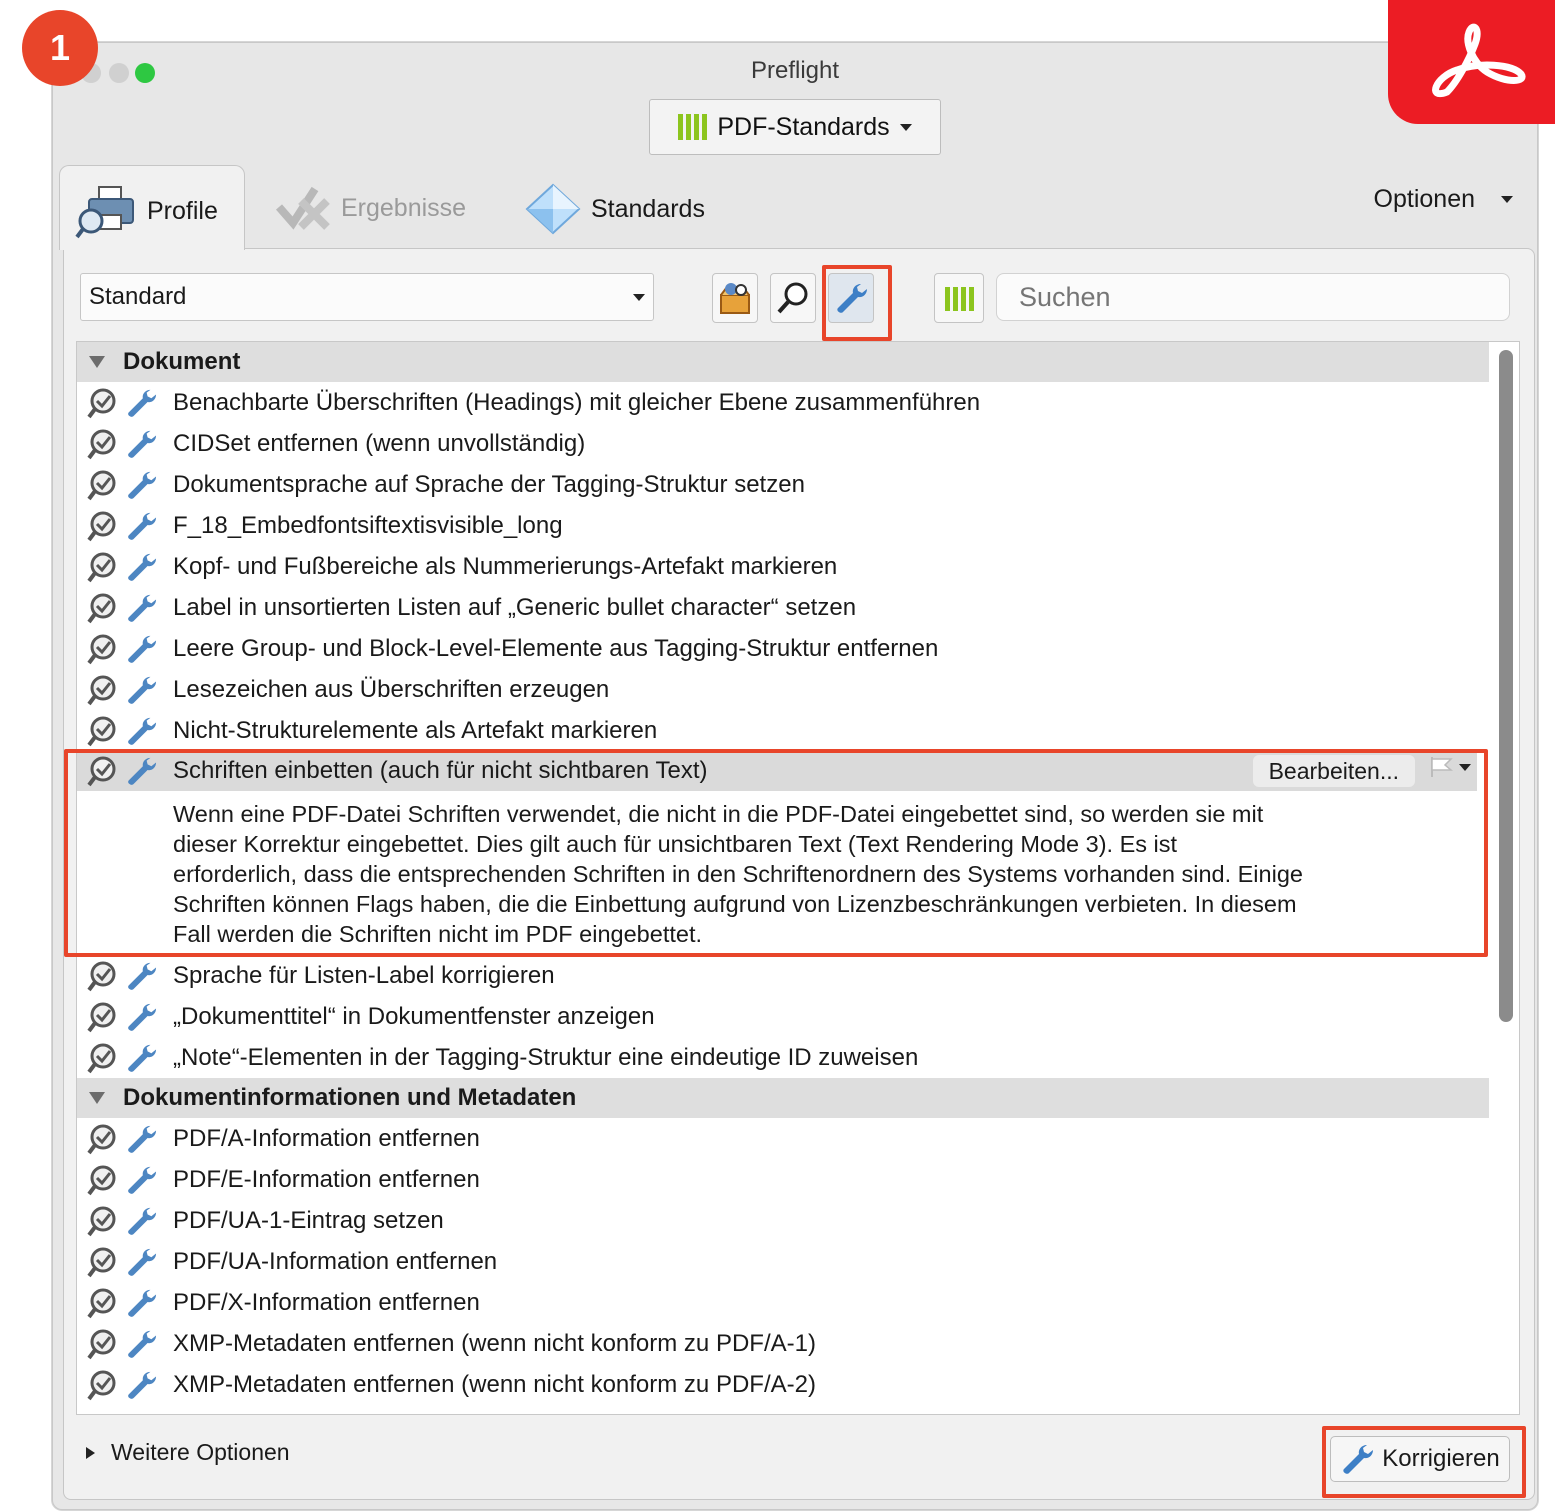  What do you see at coordinates (735, 298) in the screenshot?
I see `show-all-profiles-button` at bounding box center [735, 298].